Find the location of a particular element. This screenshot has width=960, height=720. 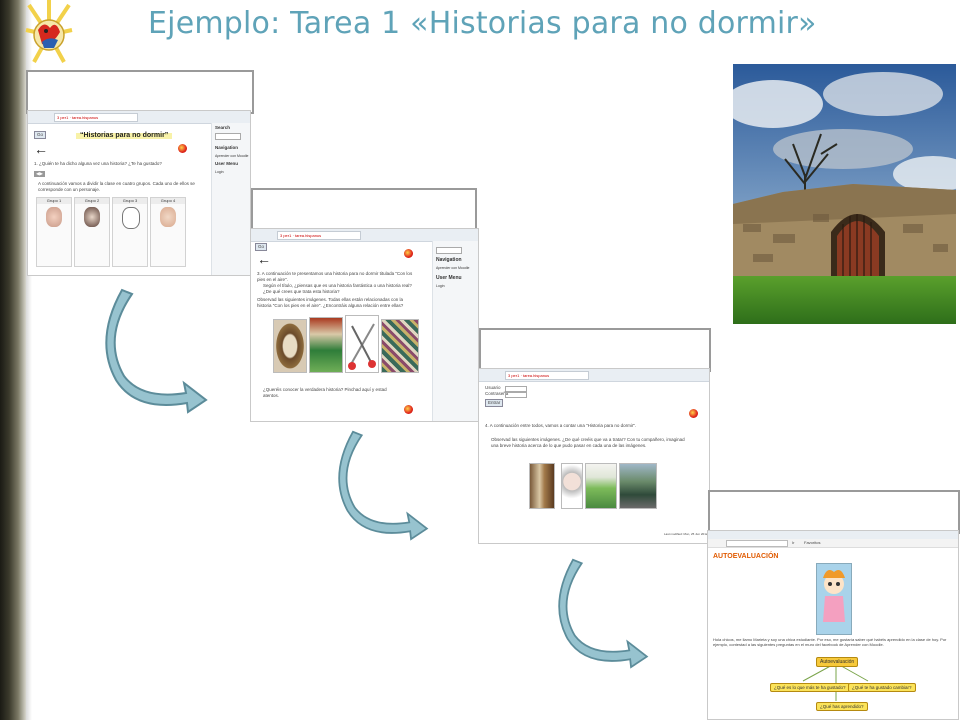

concept-map-left-node: ¿Qué es lo que más te ha gustado? is located at coordinates (810, 687).